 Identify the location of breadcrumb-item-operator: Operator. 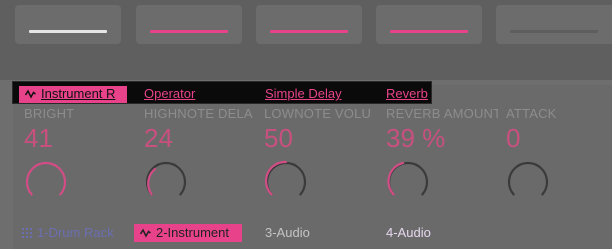
(169, 94).